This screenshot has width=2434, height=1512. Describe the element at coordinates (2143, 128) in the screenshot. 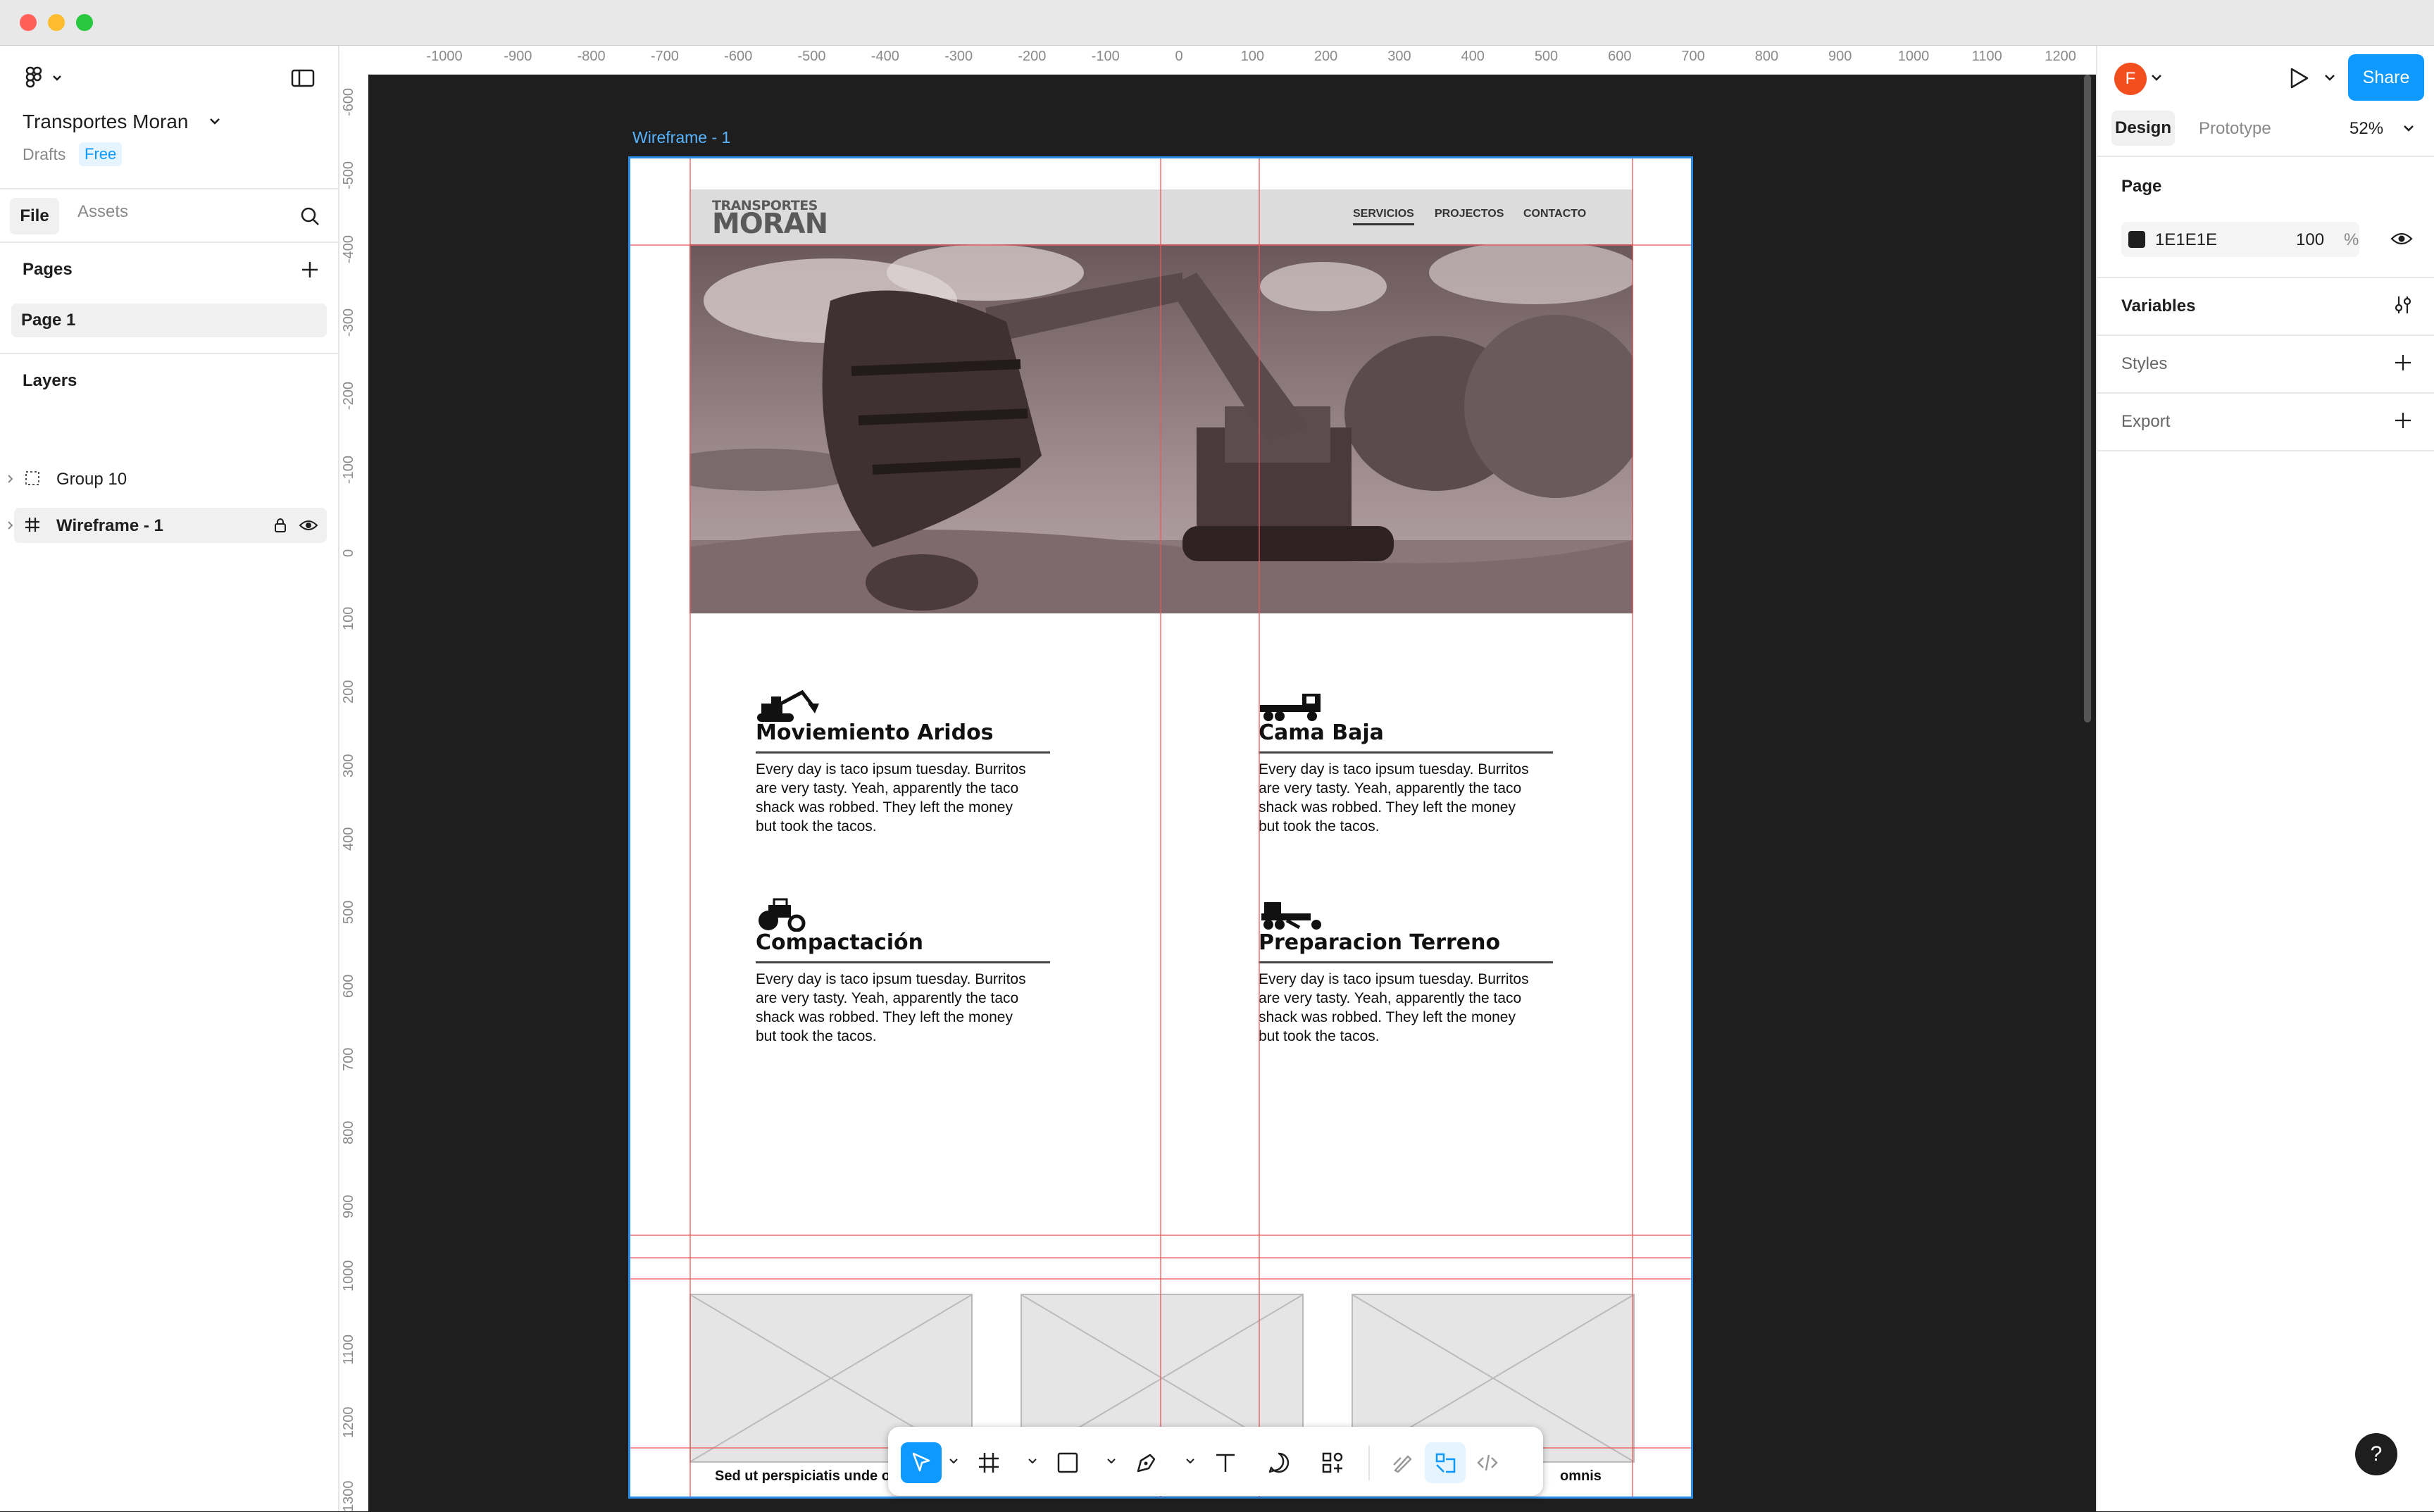

I see `tab-design: Design` at that location.